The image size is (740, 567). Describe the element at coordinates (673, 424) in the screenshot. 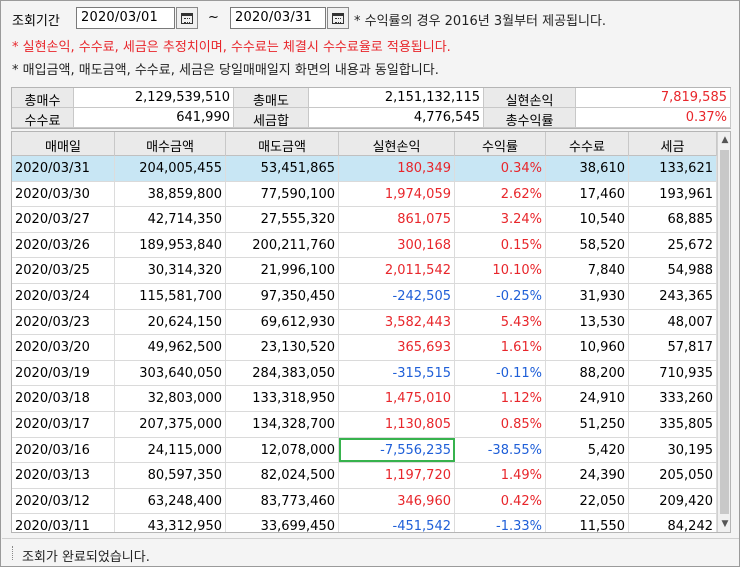

I see `cell-tax: 335,805` at that location.